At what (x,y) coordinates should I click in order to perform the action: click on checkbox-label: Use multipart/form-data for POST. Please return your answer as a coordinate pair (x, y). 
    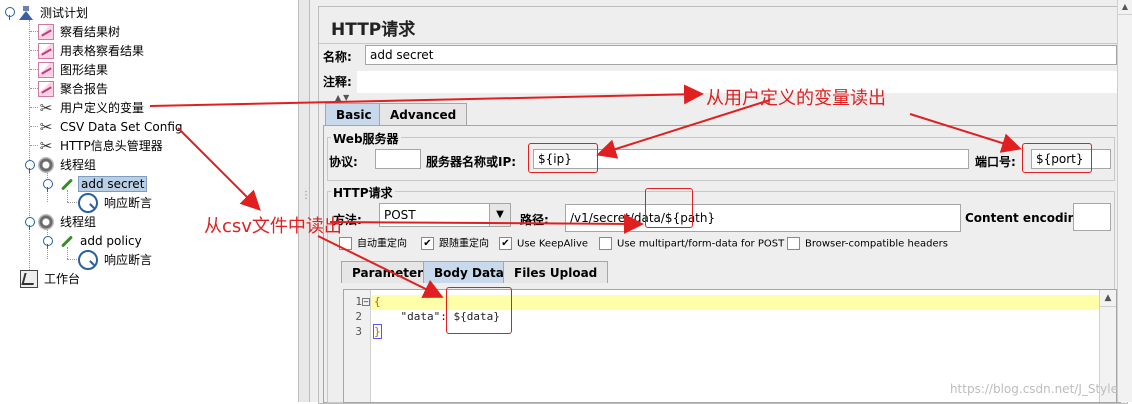
    Looking at the image, I should click on (701, 244).